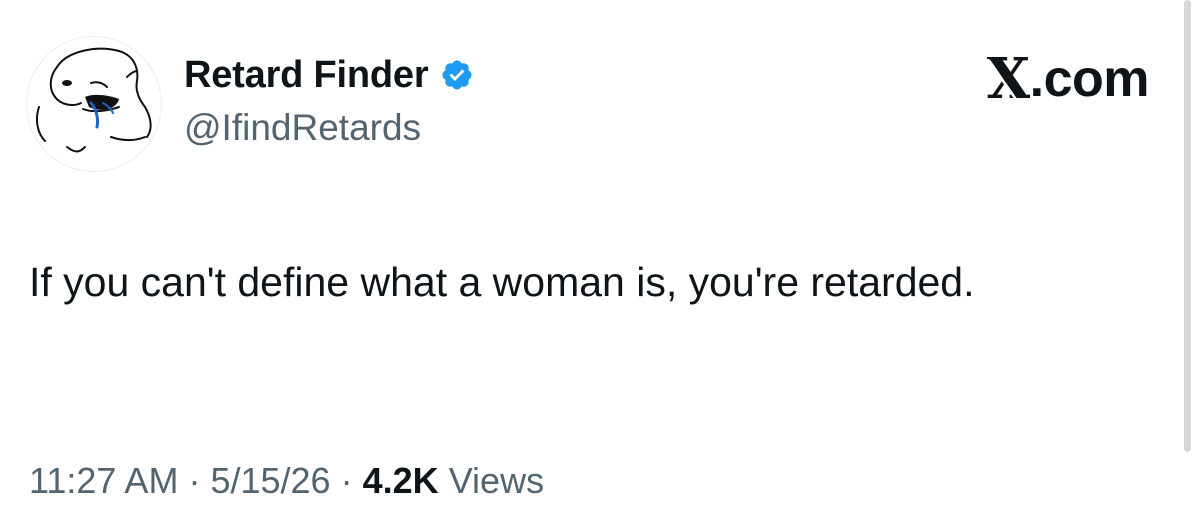 This screenshot has height=527, width=1199. What do you see at coordinates (270, 480) in the screenshot?
I see `post-date: 5/15/26` at bounding box center [270, 480].